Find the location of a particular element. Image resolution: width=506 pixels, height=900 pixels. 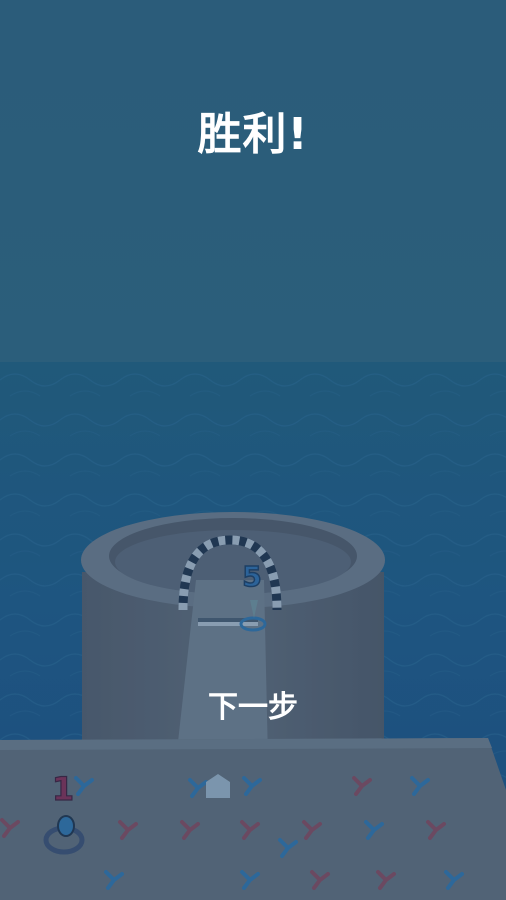

gate-number: 5 is located at coordinates (251, 576).